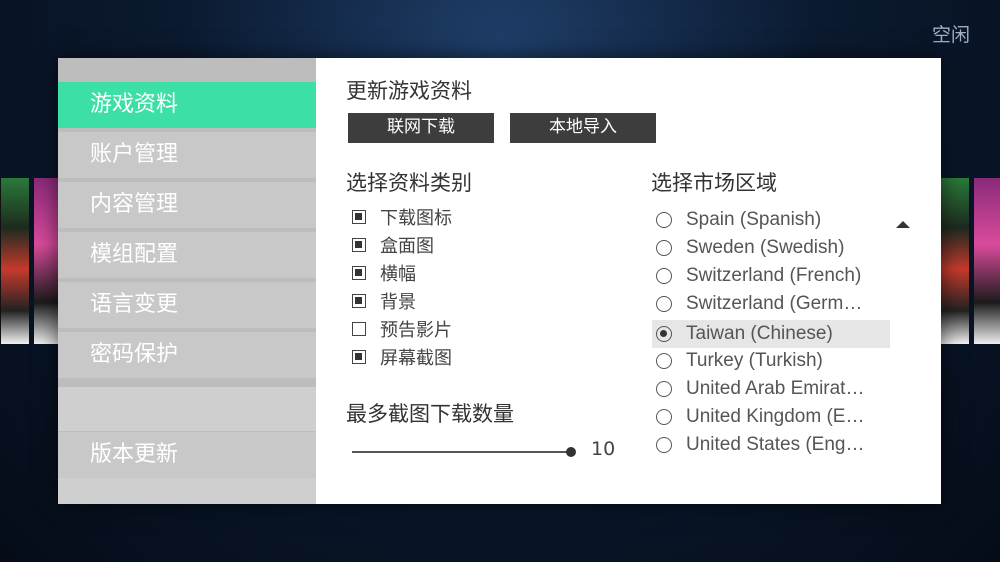  What do you see at coordinates (754, 219) in the screenshot?
I see `region-label: Spain (Spanish)` at bounding box center [754, 219].